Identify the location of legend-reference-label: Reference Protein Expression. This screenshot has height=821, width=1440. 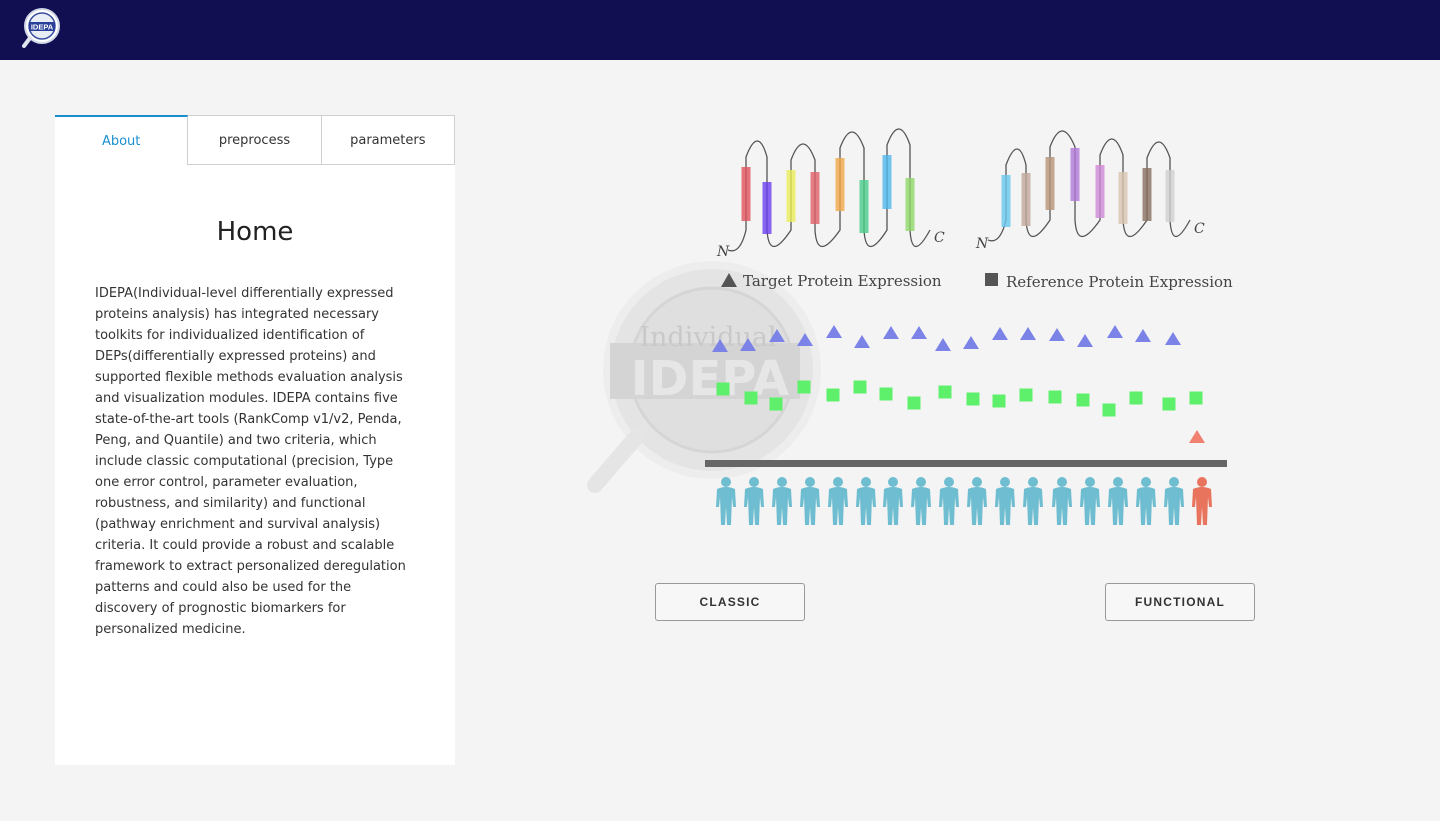
(1119, 282).